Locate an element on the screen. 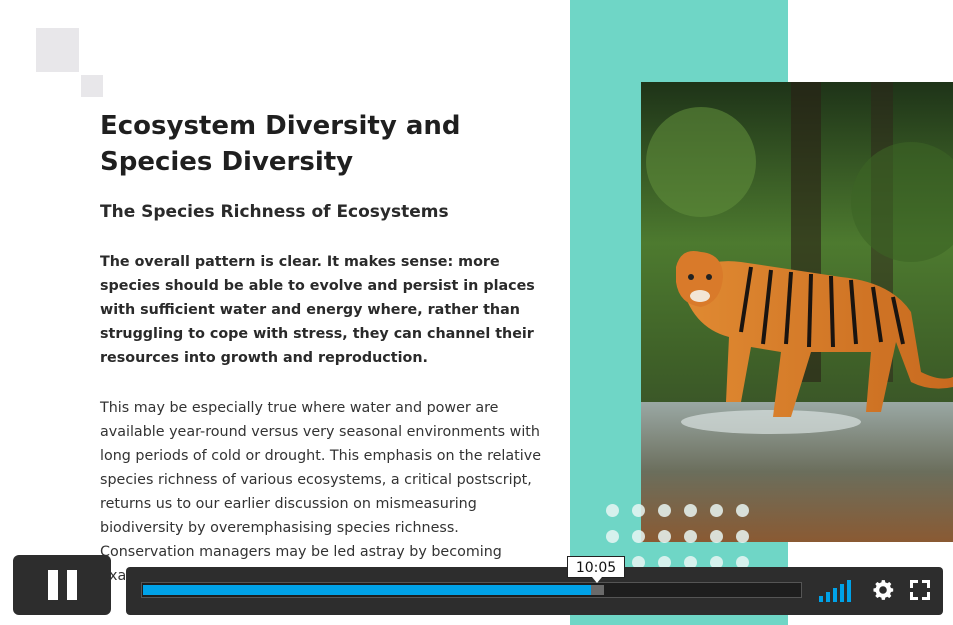 The width and height of the screenshot is (953, 625). pause-button is located at coordinates (62, 585).